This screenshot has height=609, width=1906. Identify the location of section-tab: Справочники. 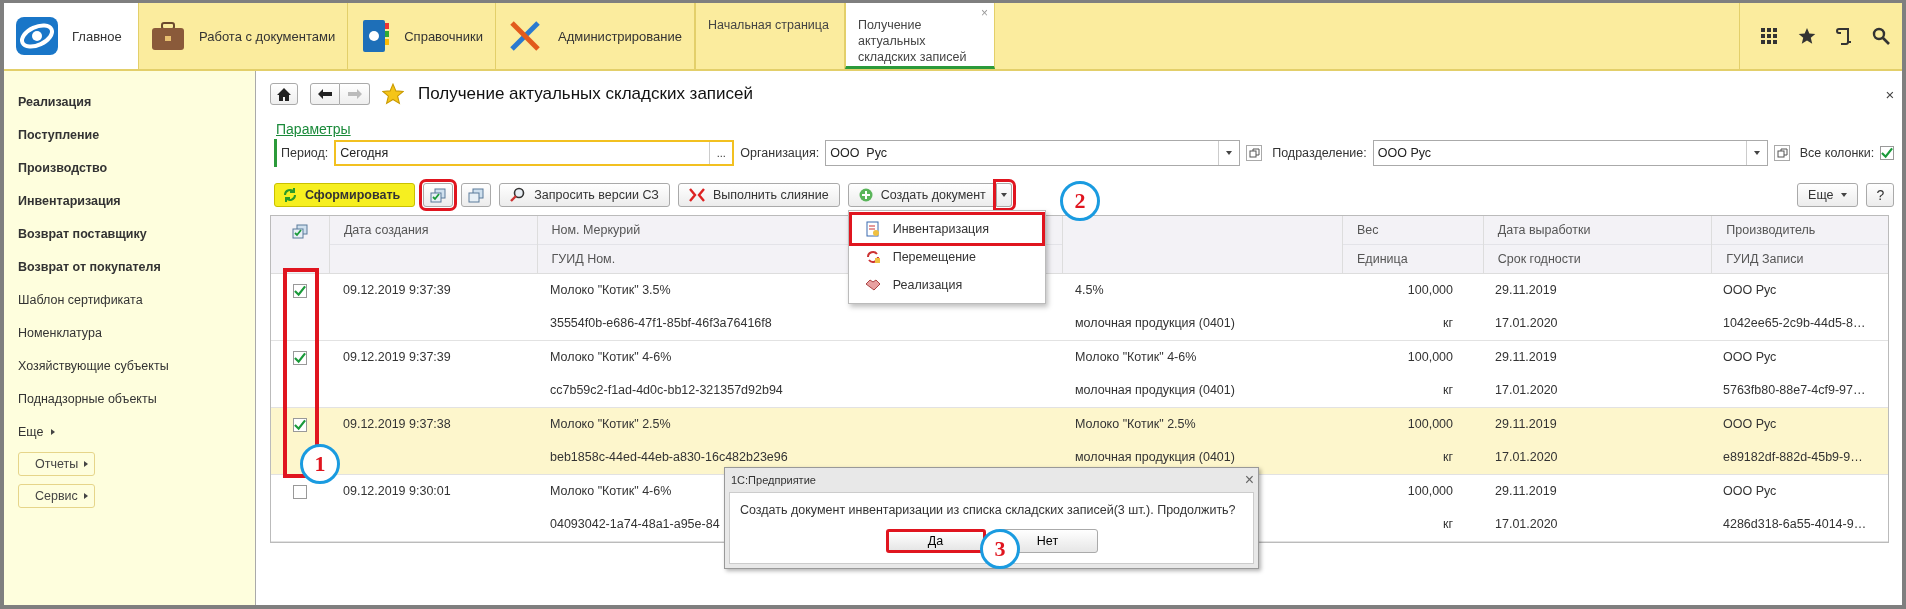
(422, 36).